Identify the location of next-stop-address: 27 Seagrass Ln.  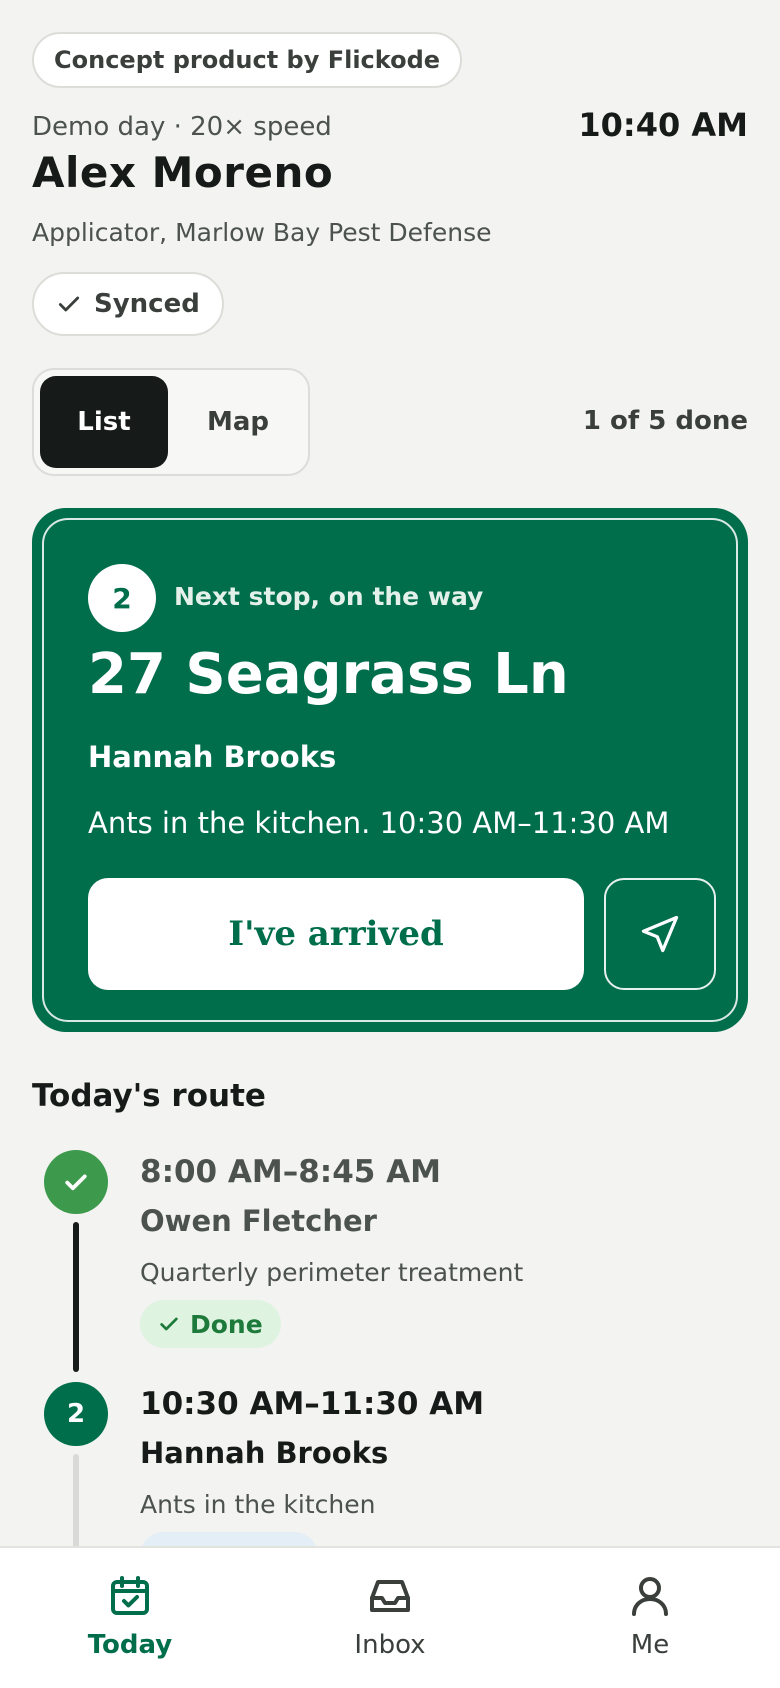
(328, 674).